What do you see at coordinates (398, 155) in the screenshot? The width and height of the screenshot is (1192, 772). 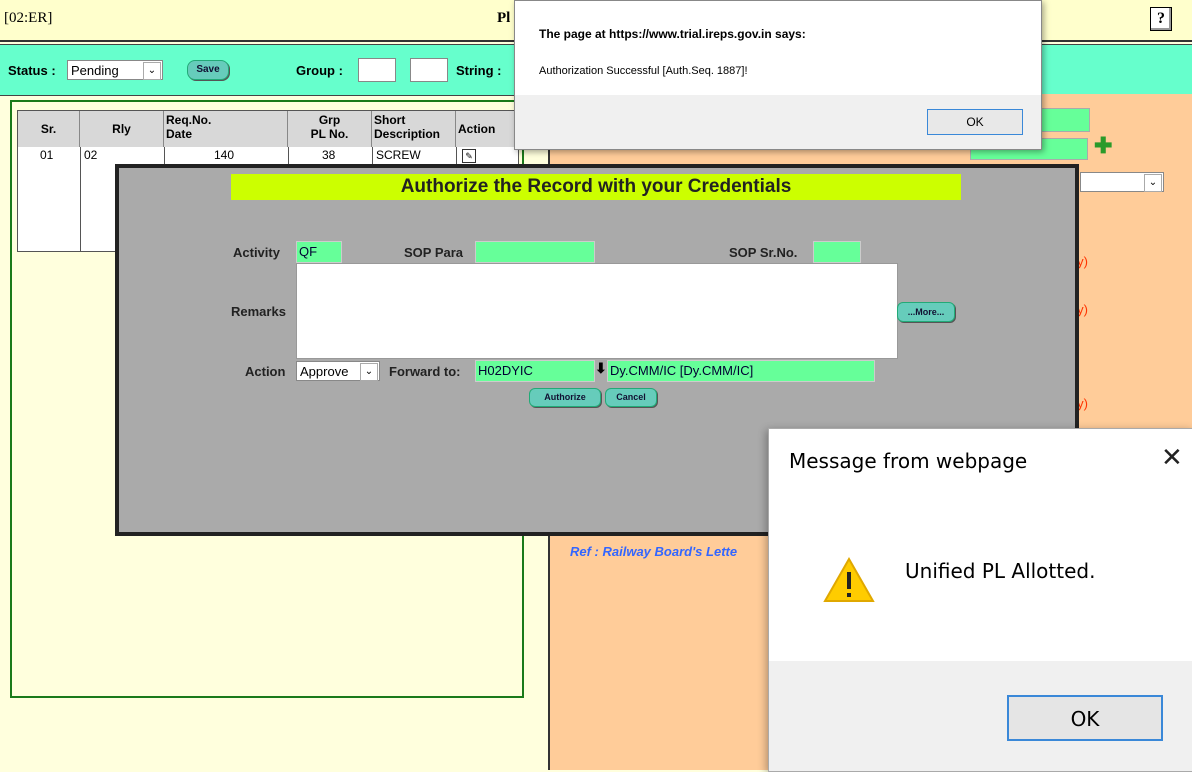 I see `row-desc: SCREW` at bounding box center [398, 155].